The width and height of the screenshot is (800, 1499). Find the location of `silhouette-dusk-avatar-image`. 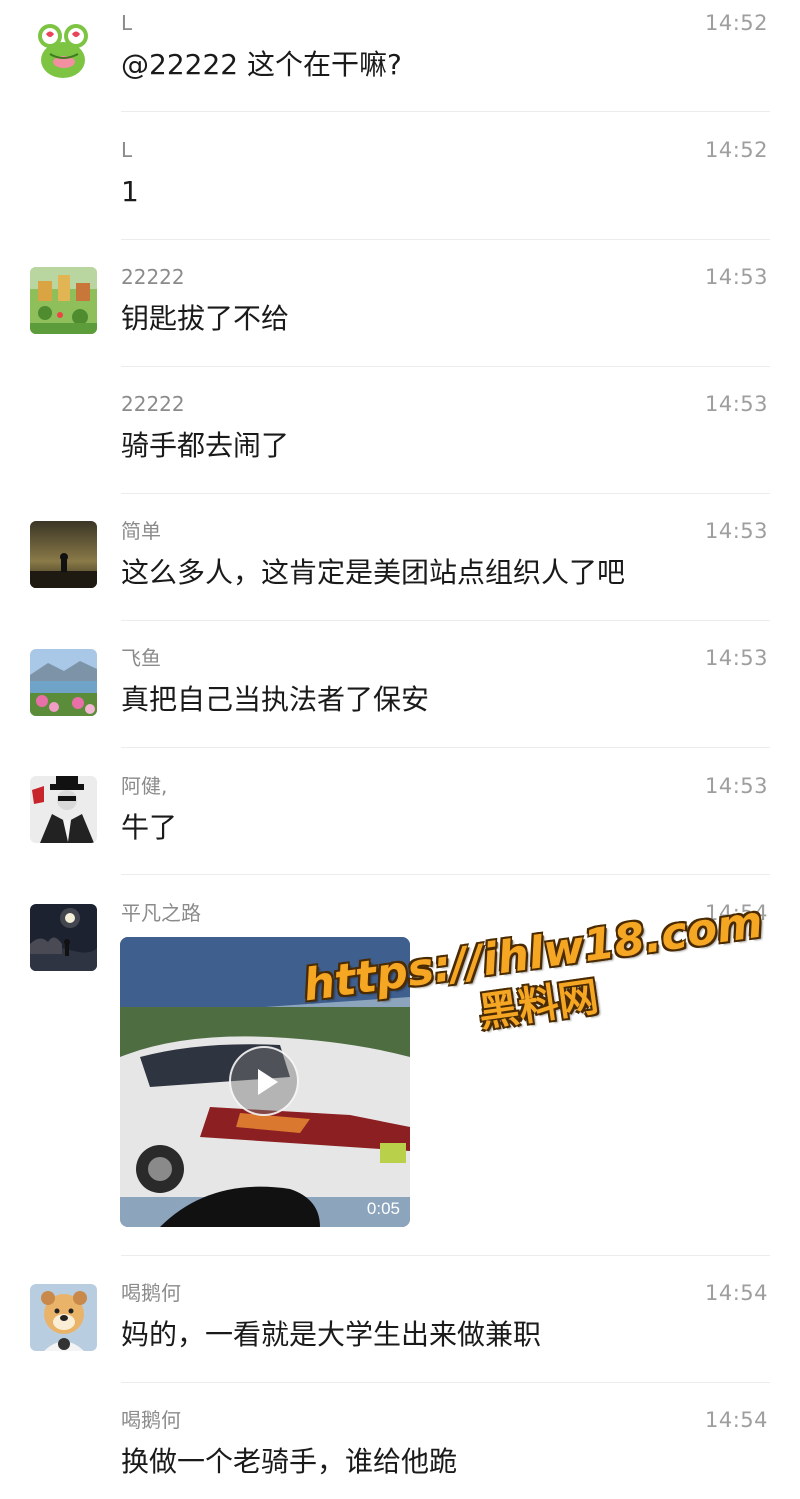

silhouette-dusk-avatar-image is located at coordinates (63, 554).